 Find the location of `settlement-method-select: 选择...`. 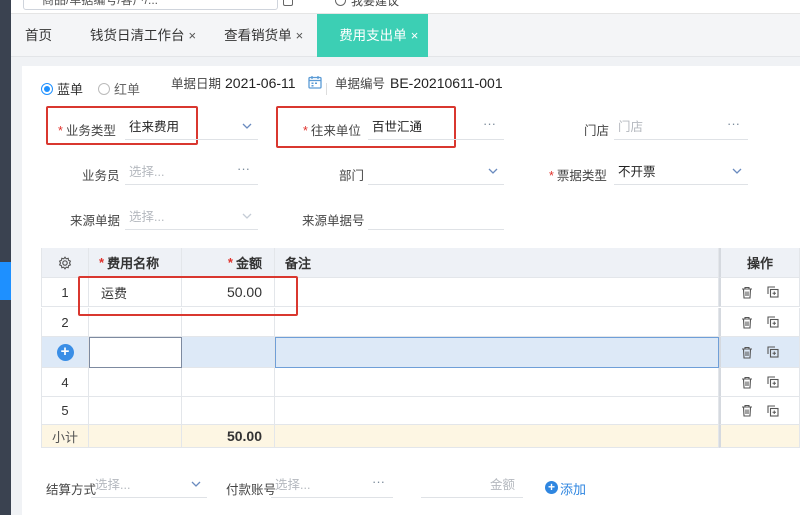

settlement-method-select: 选择... is located at coordinates (149, 485).